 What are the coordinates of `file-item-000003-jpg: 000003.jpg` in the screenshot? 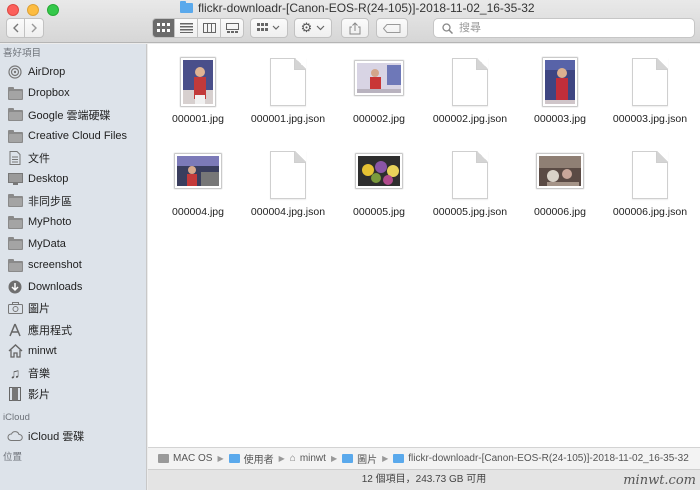 It's located at (560, 87).